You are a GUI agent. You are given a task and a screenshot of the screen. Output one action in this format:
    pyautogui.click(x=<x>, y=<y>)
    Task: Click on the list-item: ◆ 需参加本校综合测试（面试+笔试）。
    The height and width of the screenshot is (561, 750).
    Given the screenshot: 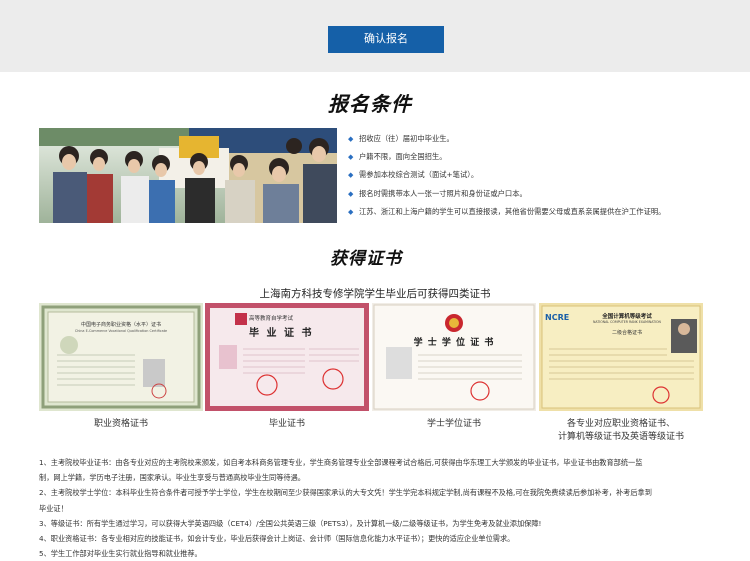 What is the action you would take?
    pyautogui.click(x=538, y=175)
    